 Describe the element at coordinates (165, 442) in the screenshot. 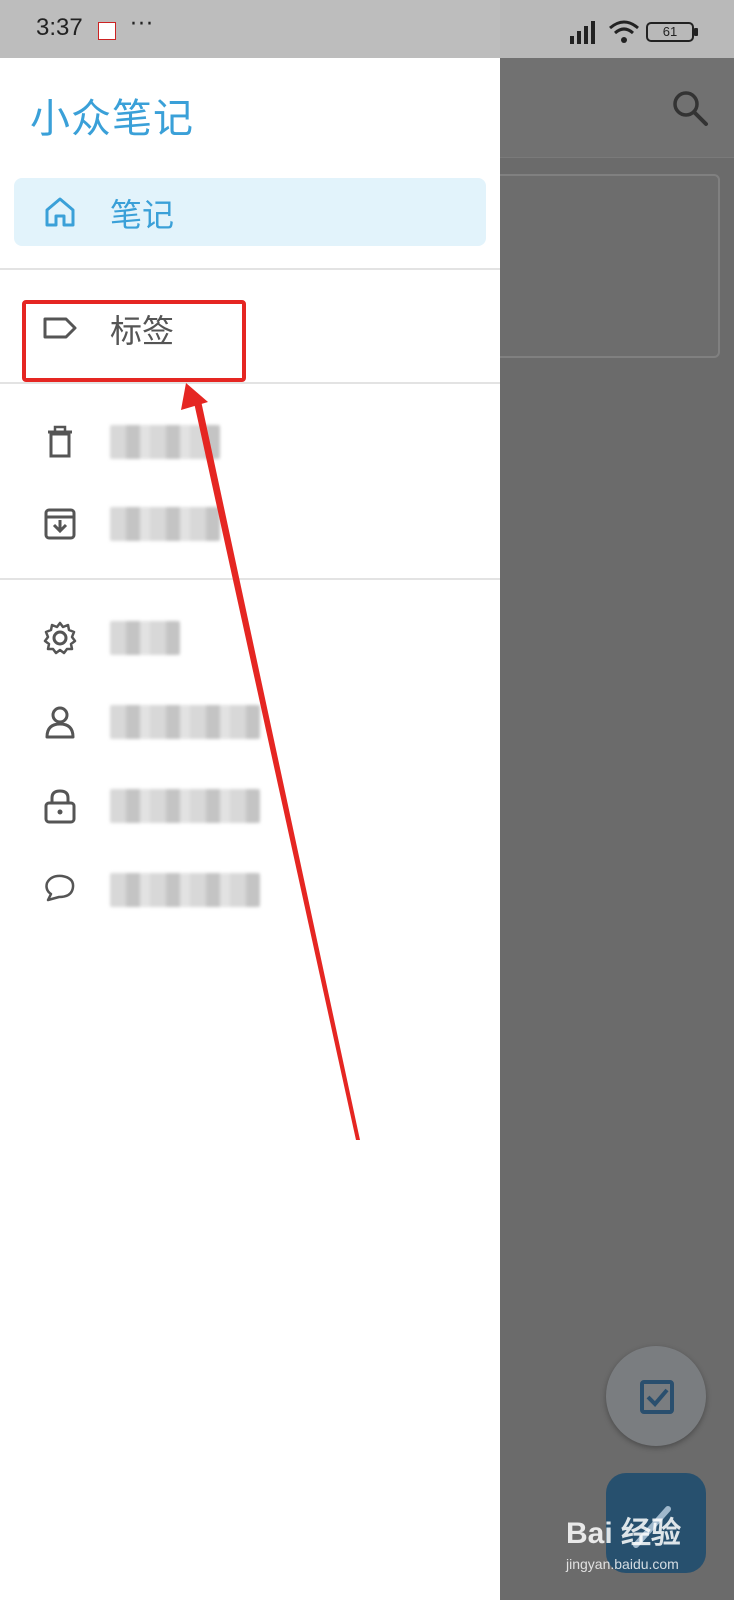

I see `nav-label-trash` at that location.